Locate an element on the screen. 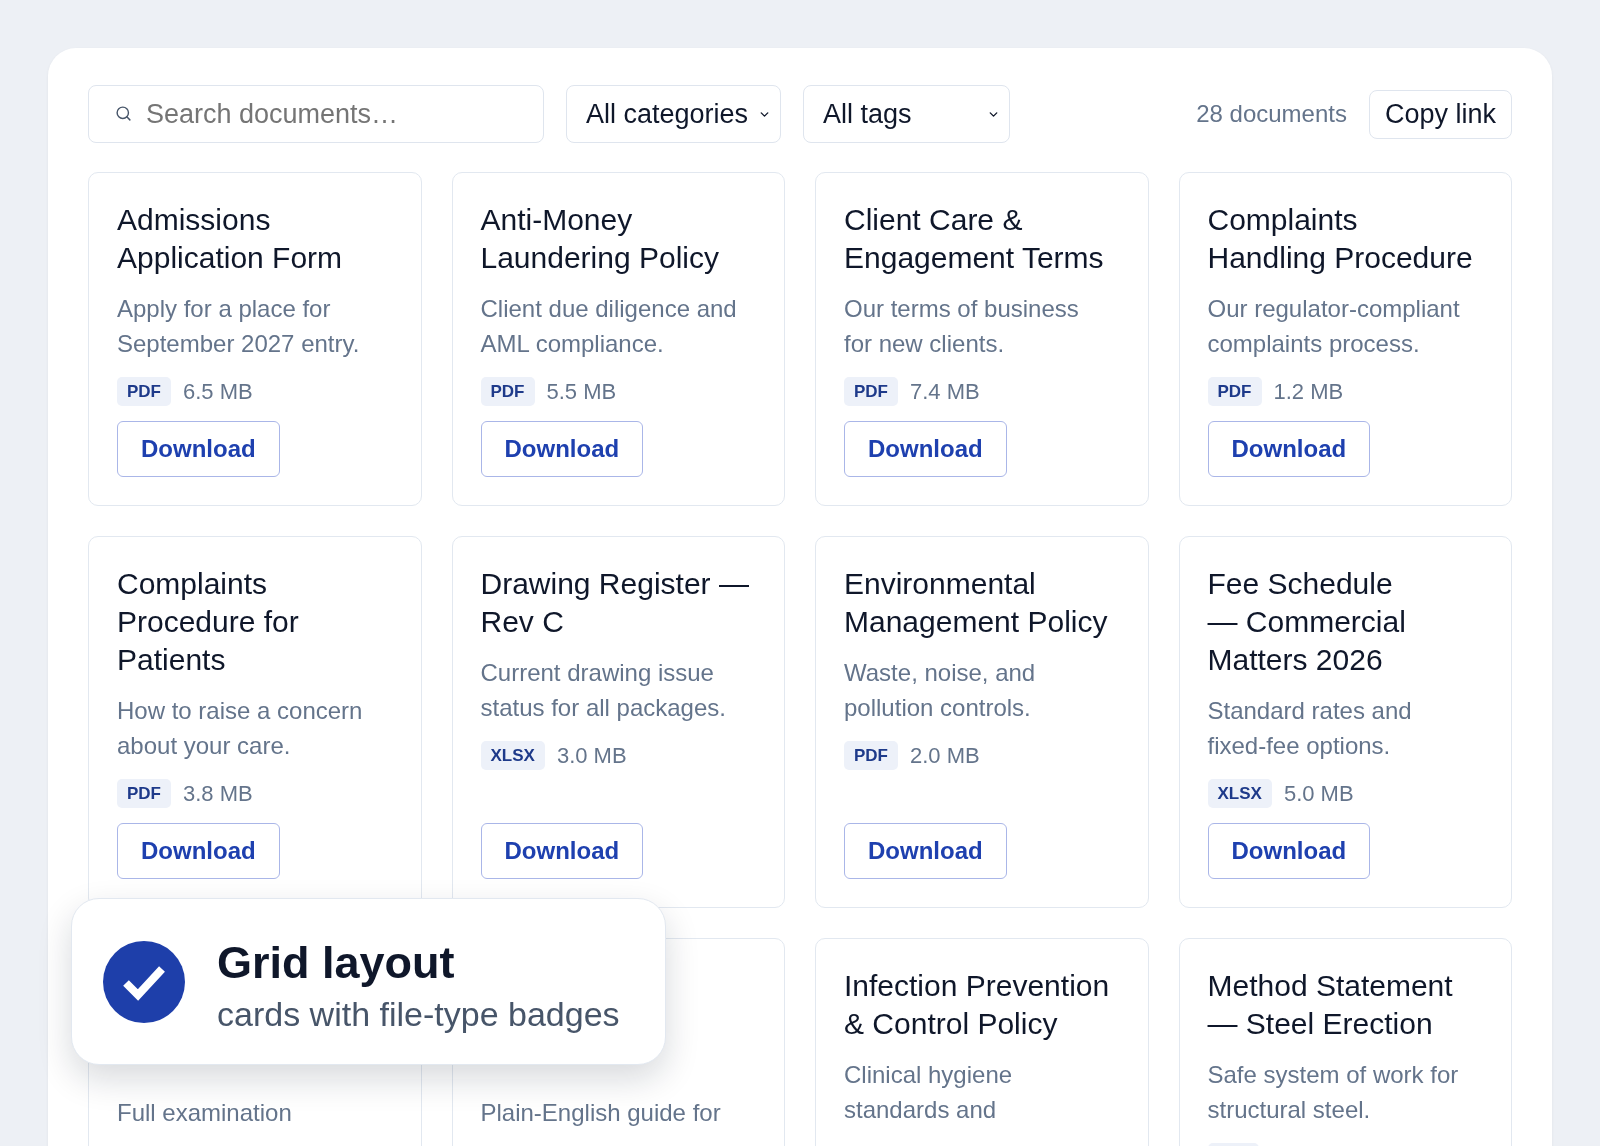  document-title: Complaints Procedure for Patients is located at coordinates (208, 622).